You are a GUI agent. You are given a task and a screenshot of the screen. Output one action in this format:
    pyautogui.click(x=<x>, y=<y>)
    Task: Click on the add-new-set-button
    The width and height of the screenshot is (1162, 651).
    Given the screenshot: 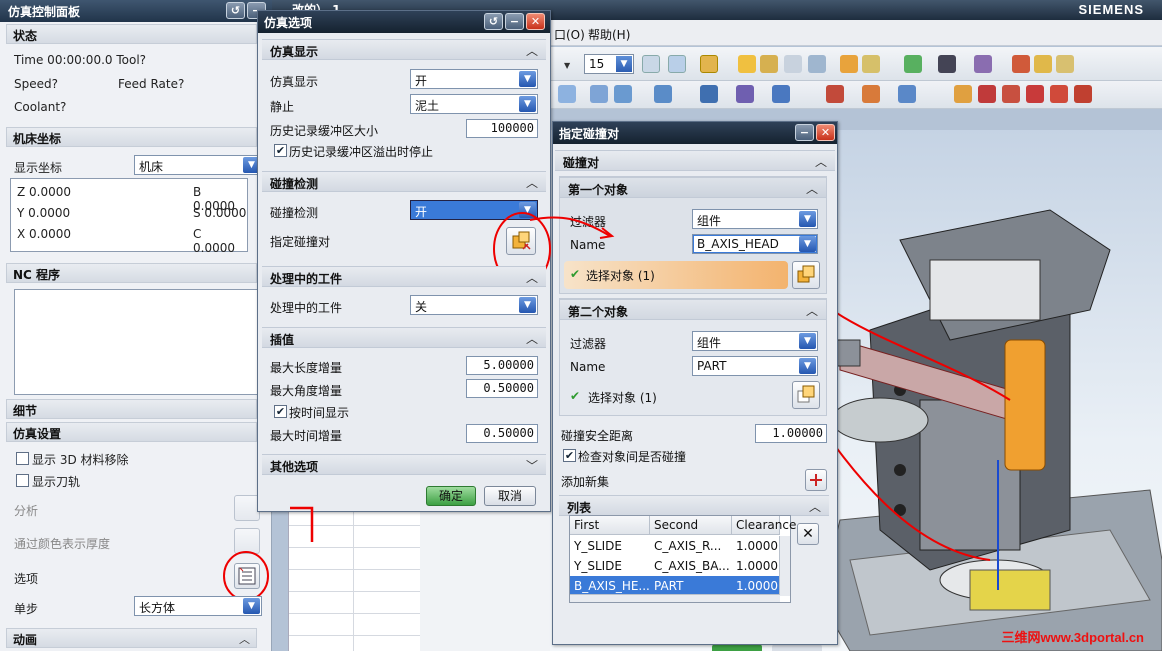 What is the action you would take?
    pyautogui.click(x=816, y=480)
    